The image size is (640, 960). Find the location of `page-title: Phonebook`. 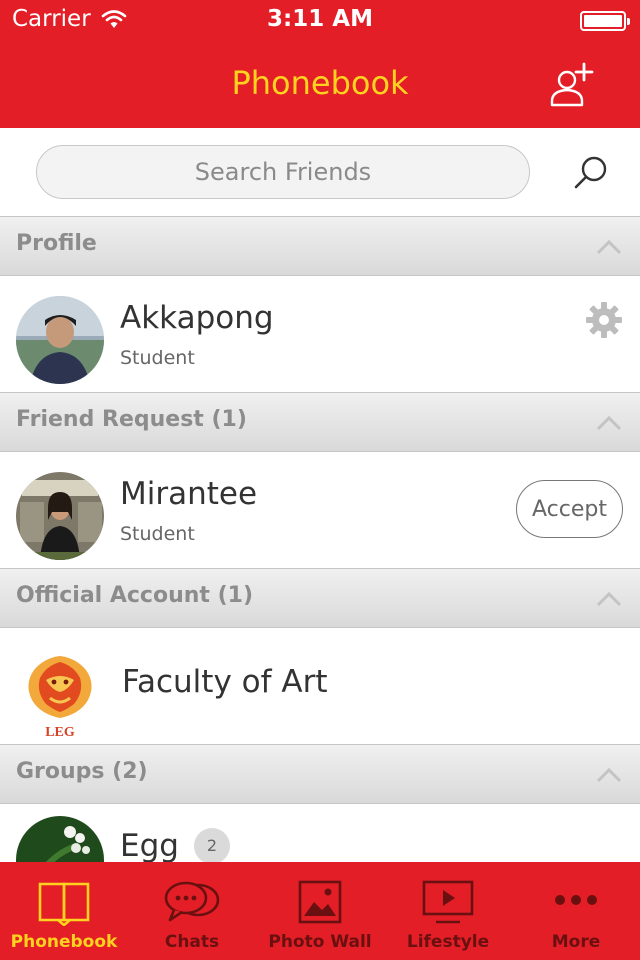

page-title: Phonebook is located at coordinates (320, 83).